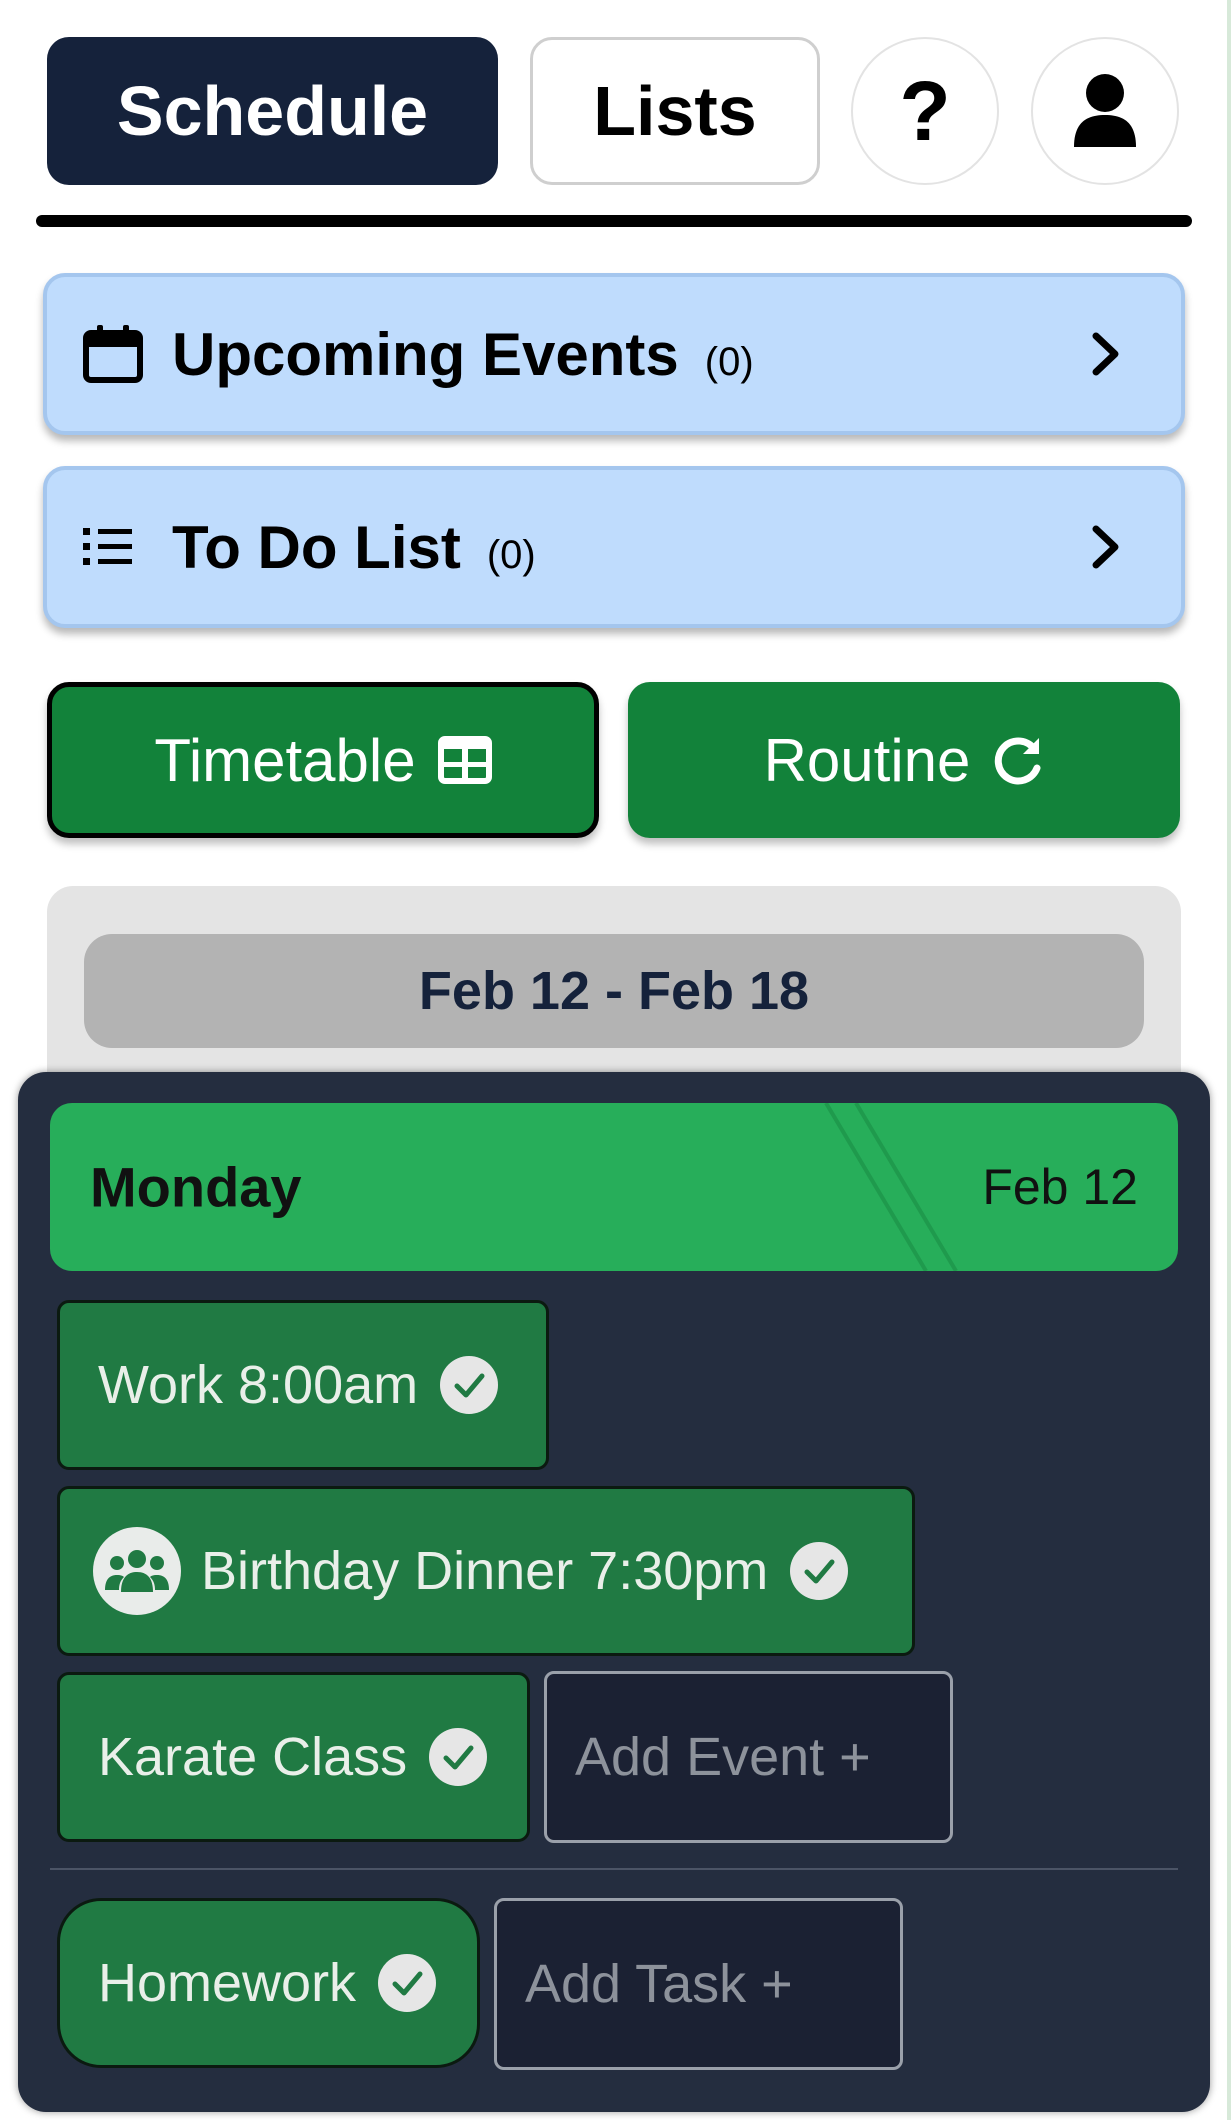 The height and width of the screenshot is (2120, 1231). I want to click on routine-button: Routine, so click(904, 760).